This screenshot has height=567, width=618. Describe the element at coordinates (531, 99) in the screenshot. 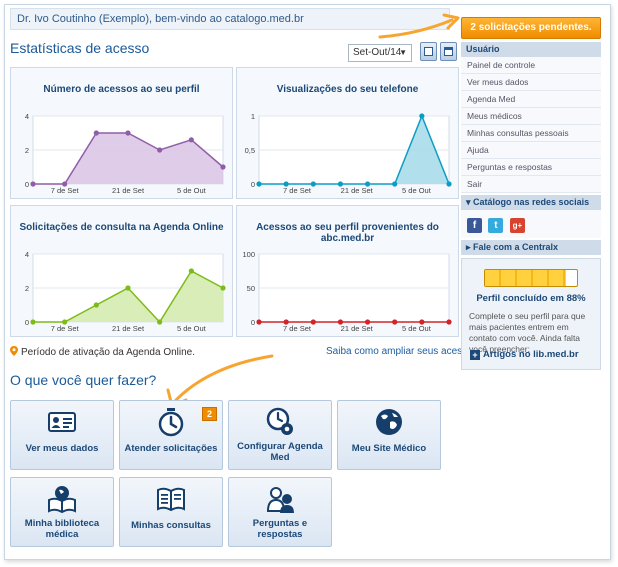

I see `sidebar-item-agenda-med: Agenda Med` at that location.